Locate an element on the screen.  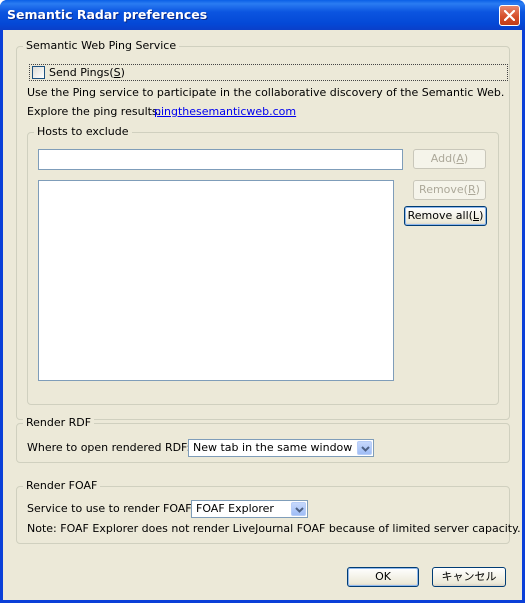
hosts-exclude-legend: Hosts to exclude is located at coordinates (83, 131).